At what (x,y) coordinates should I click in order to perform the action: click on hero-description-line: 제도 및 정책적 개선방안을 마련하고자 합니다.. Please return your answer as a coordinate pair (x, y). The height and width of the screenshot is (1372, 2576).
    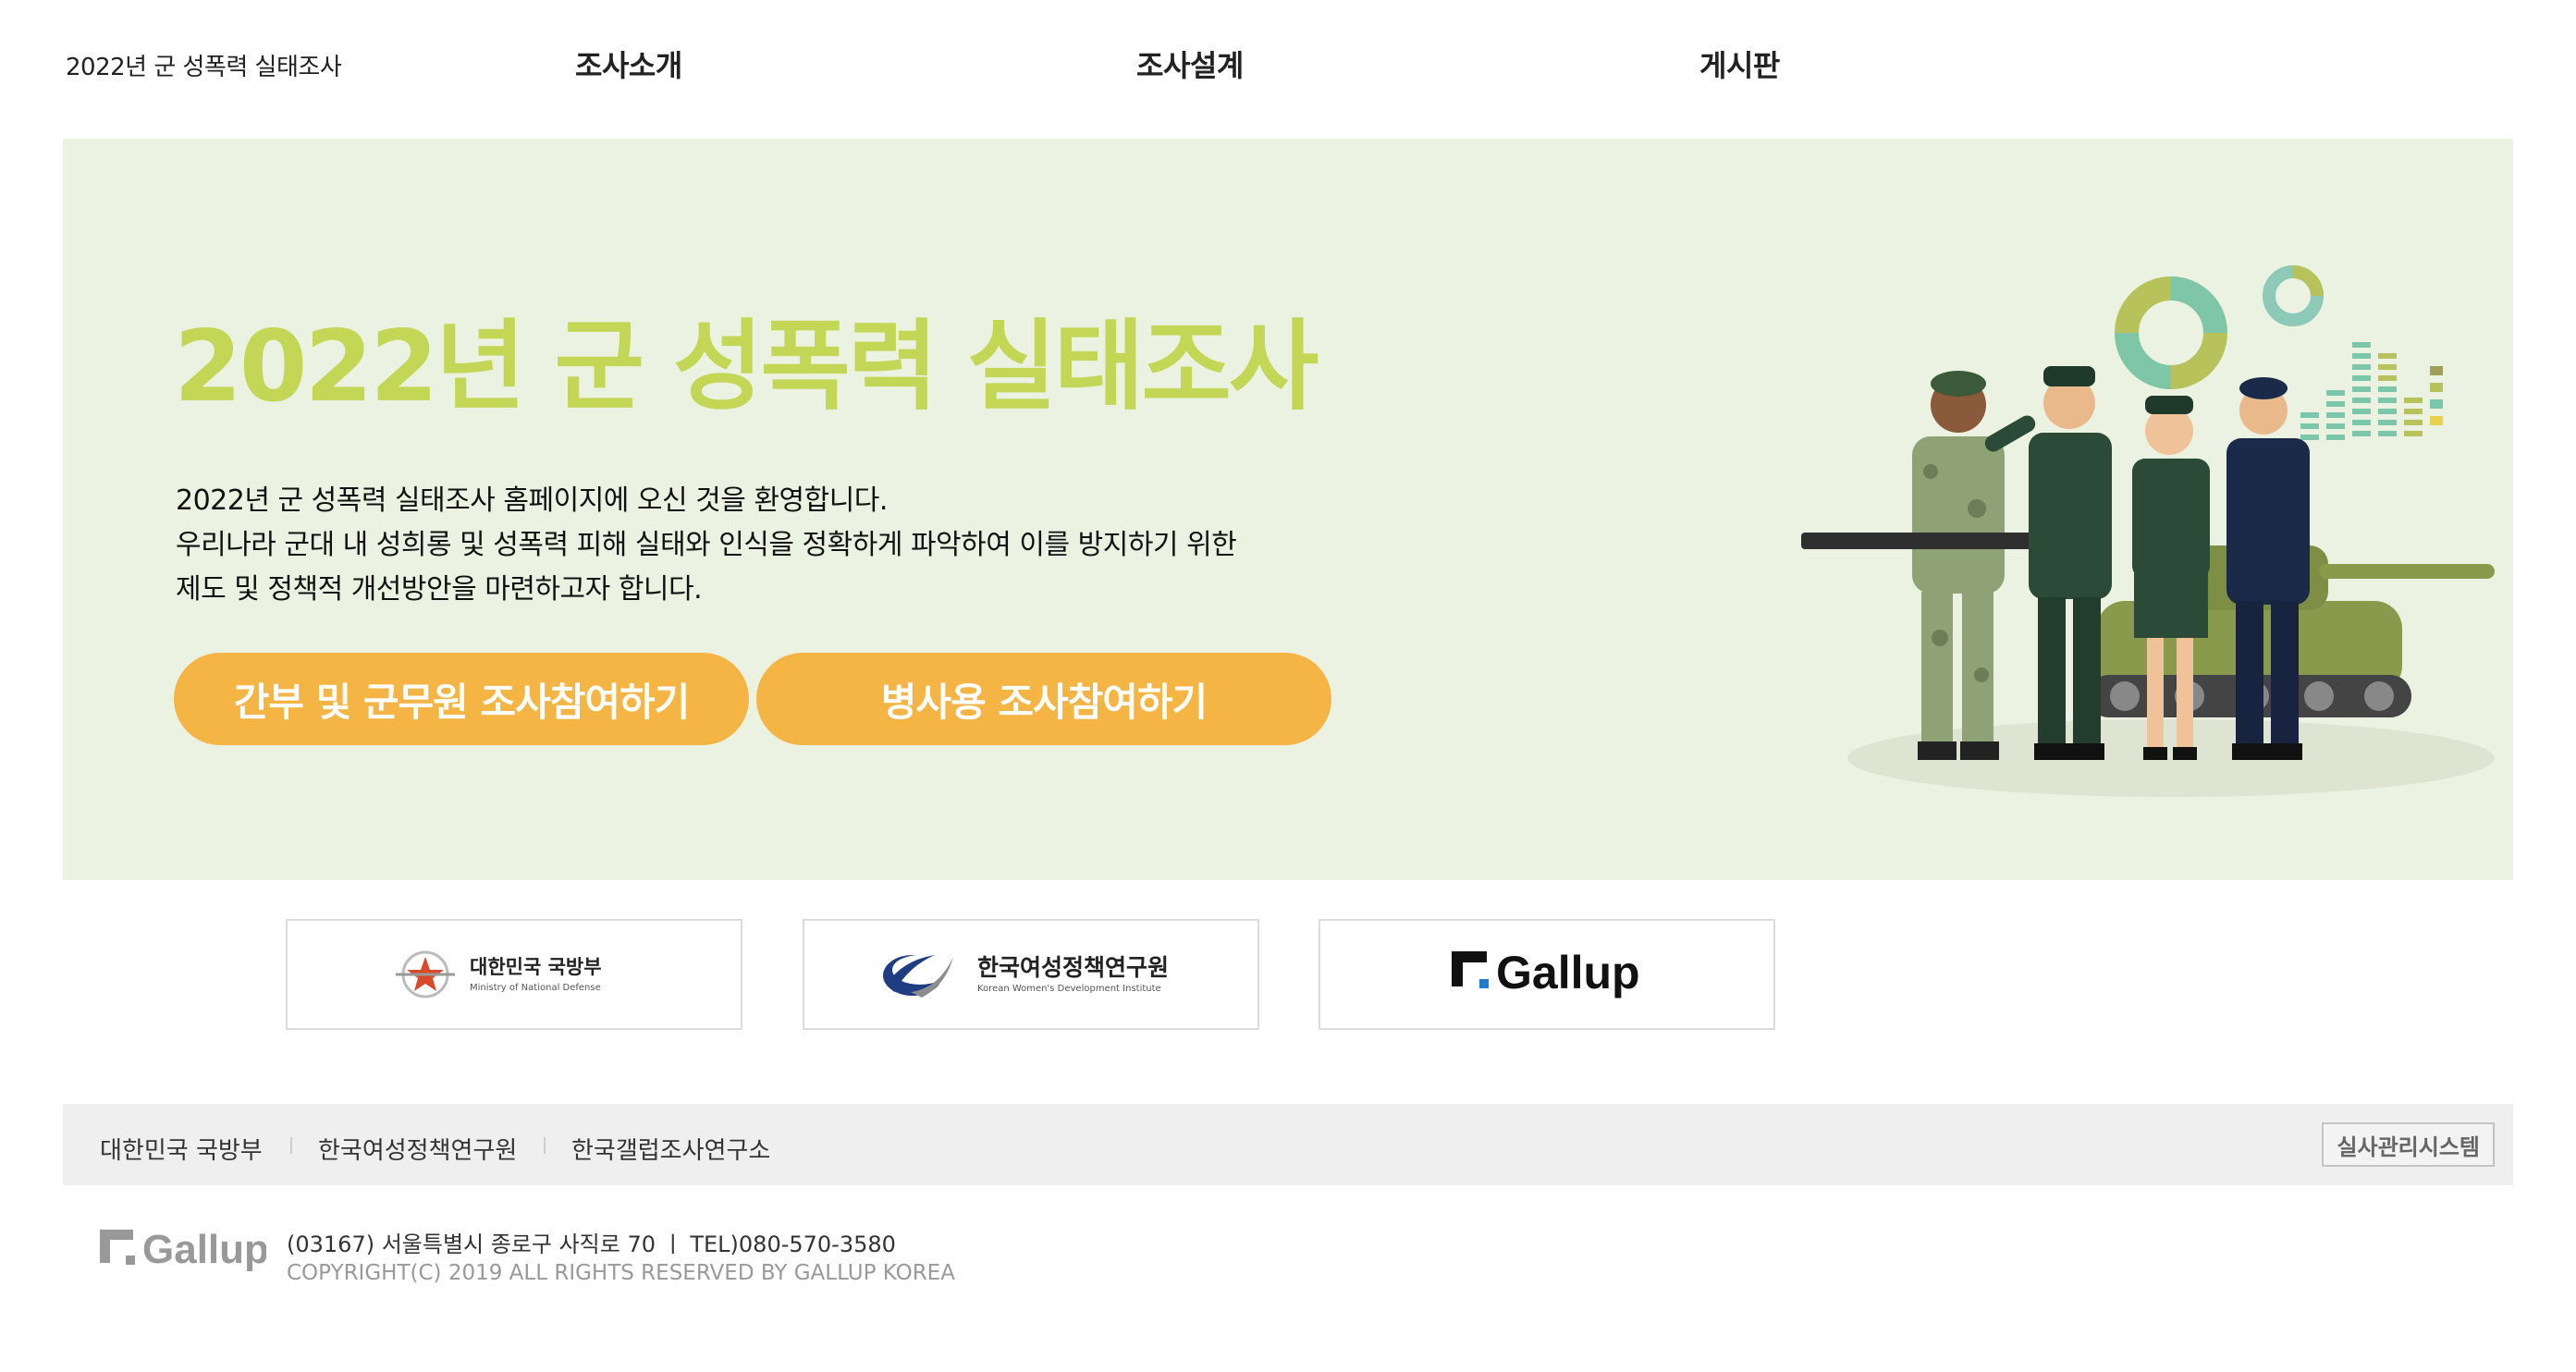
    Looking at the image, I should click on (440, 590).